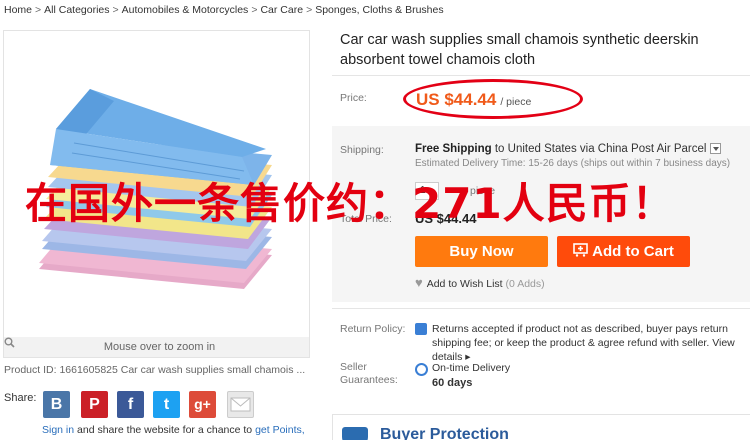  What do you see at coordinates (165, 430) in the screenshot?
I see `signin-prompt-text: and share the website for a chance to` at bounding box center [165, 430].